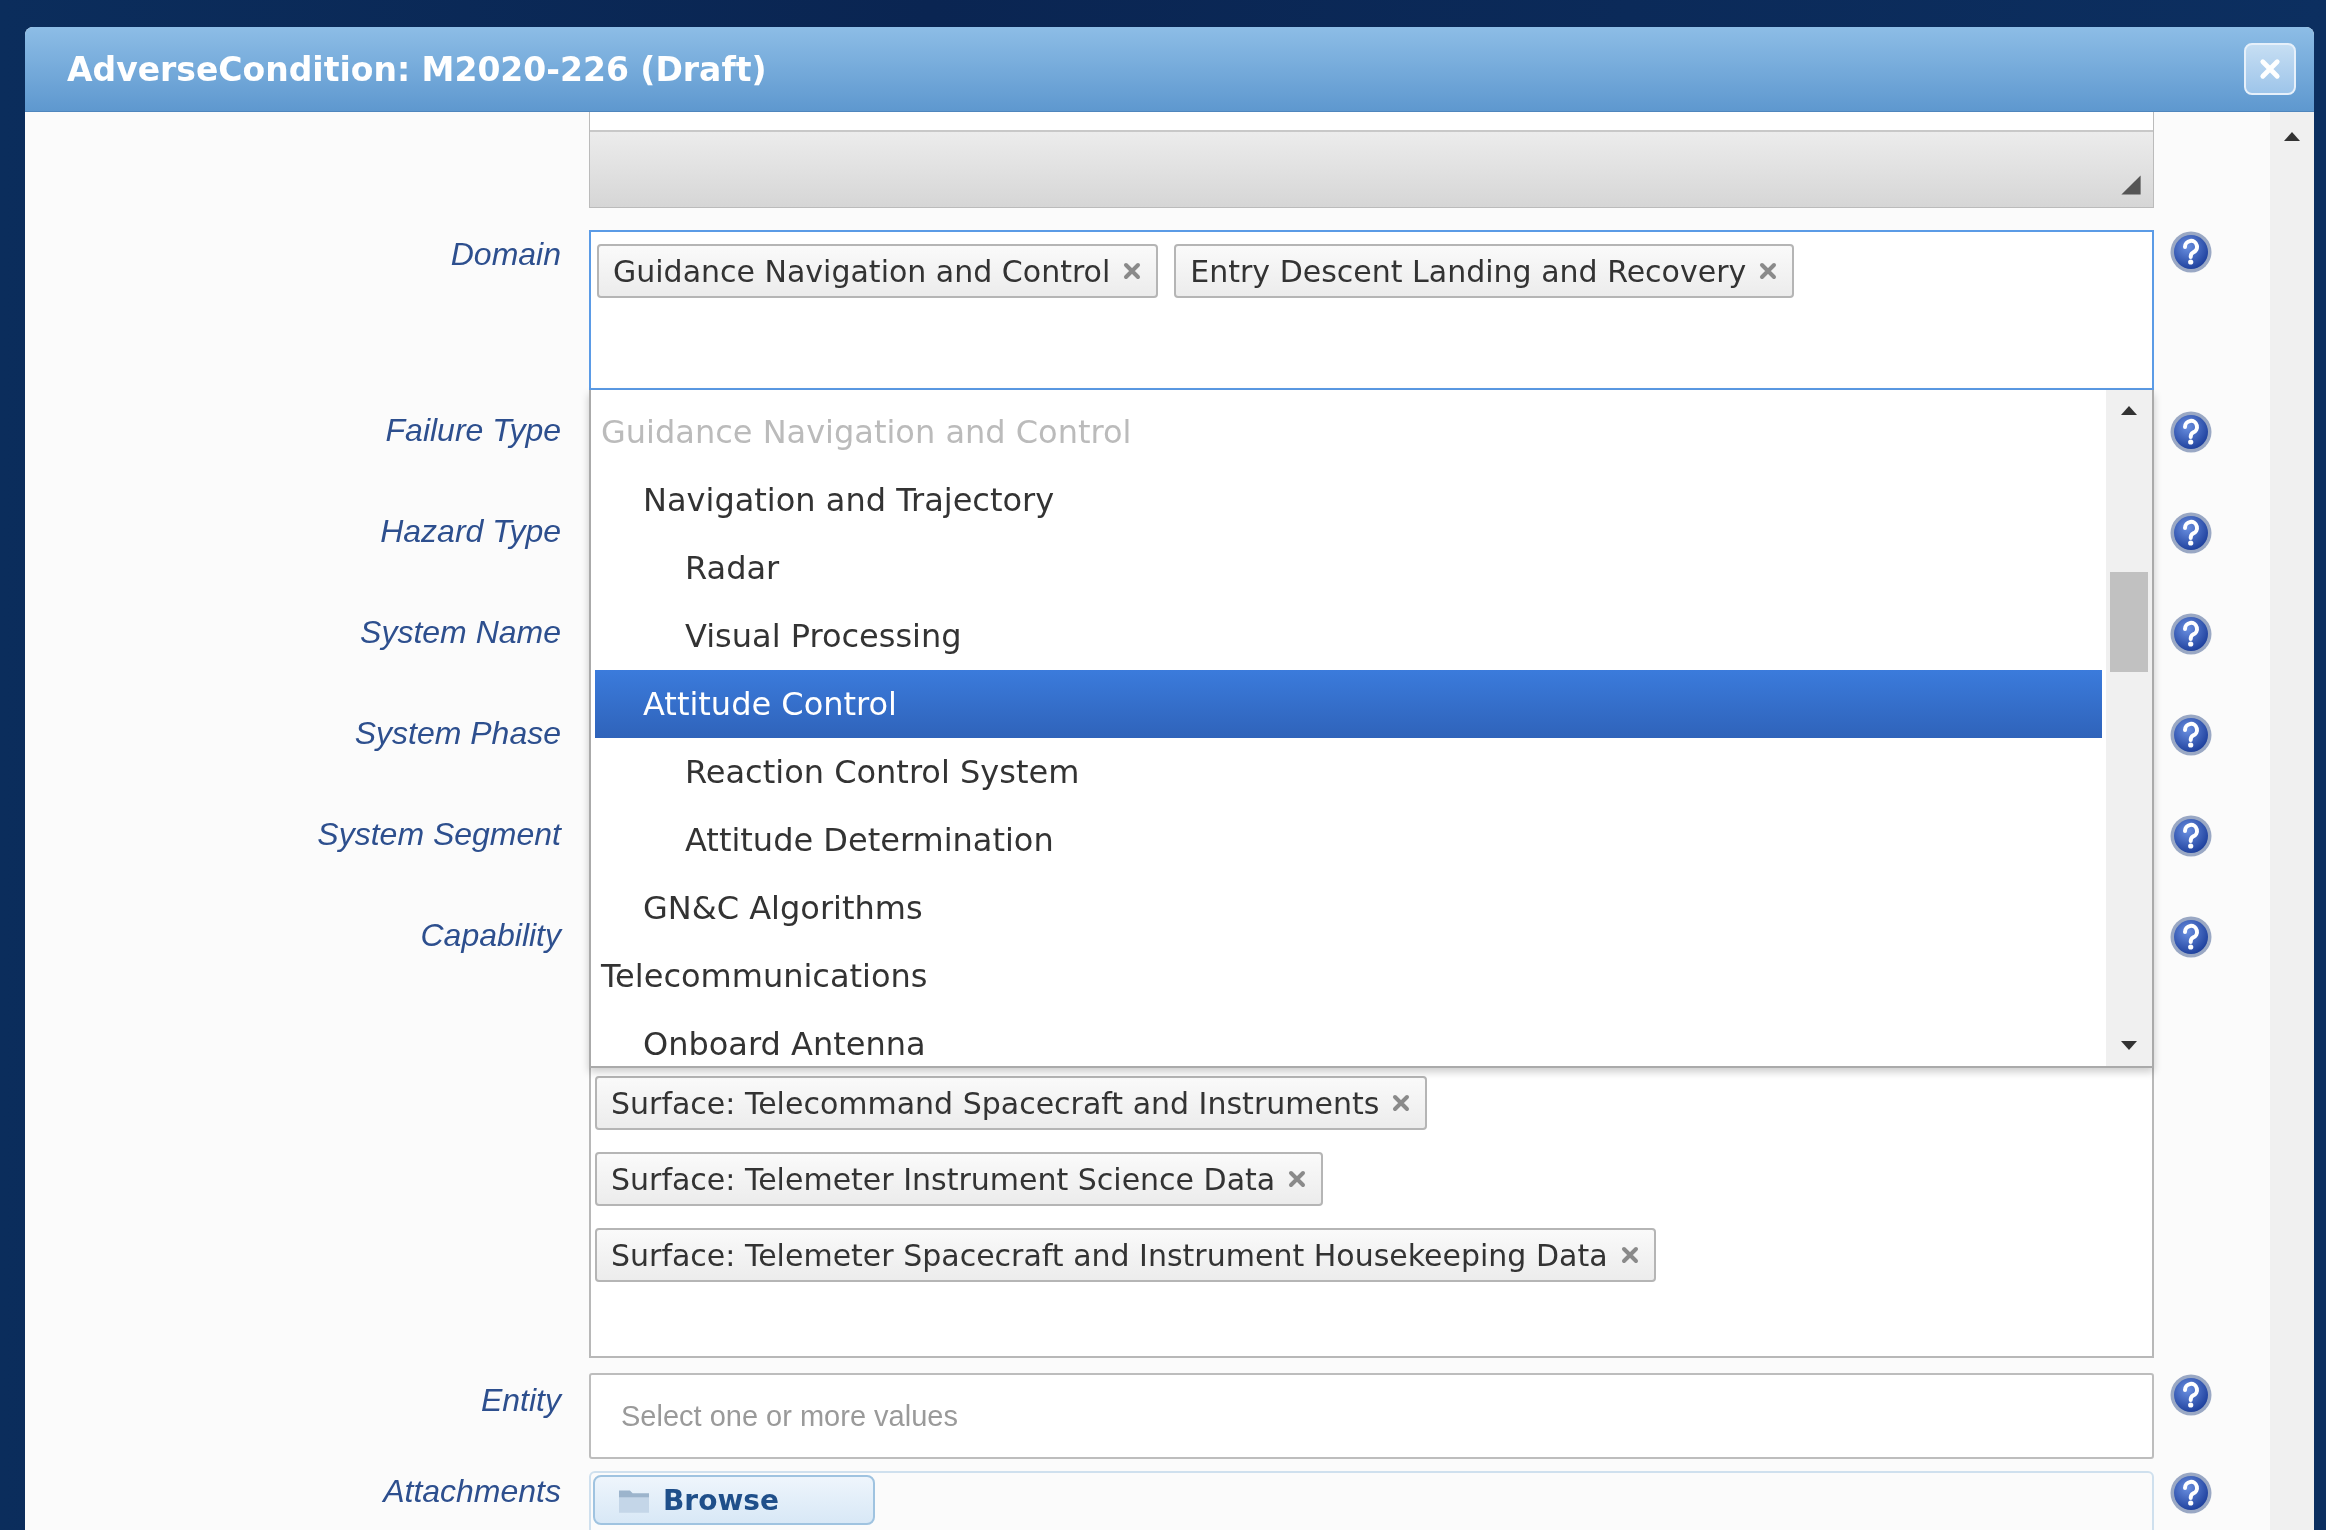 This screenshot has height=1530, width=2326. I want to click on window-title: AdverseCondition: M2020-226 (Draft), so click(417, 69).